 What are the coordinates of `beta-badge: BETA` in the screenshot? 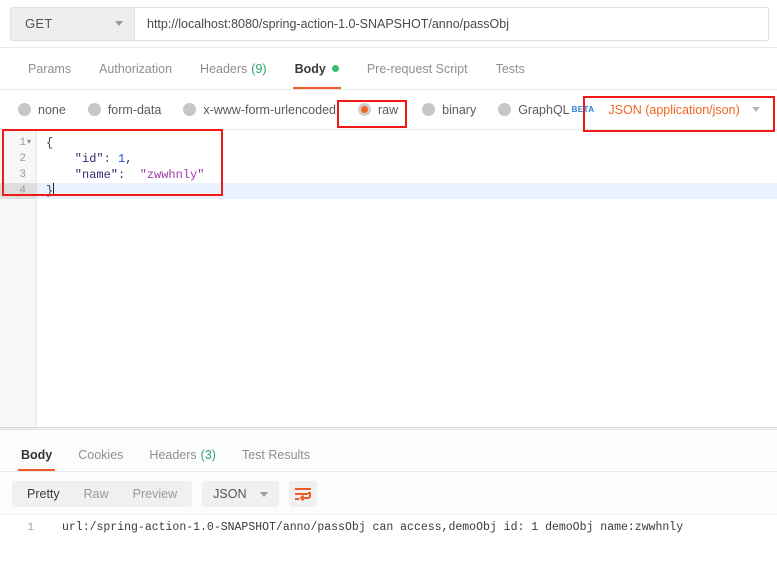 It's located at (583, 109).